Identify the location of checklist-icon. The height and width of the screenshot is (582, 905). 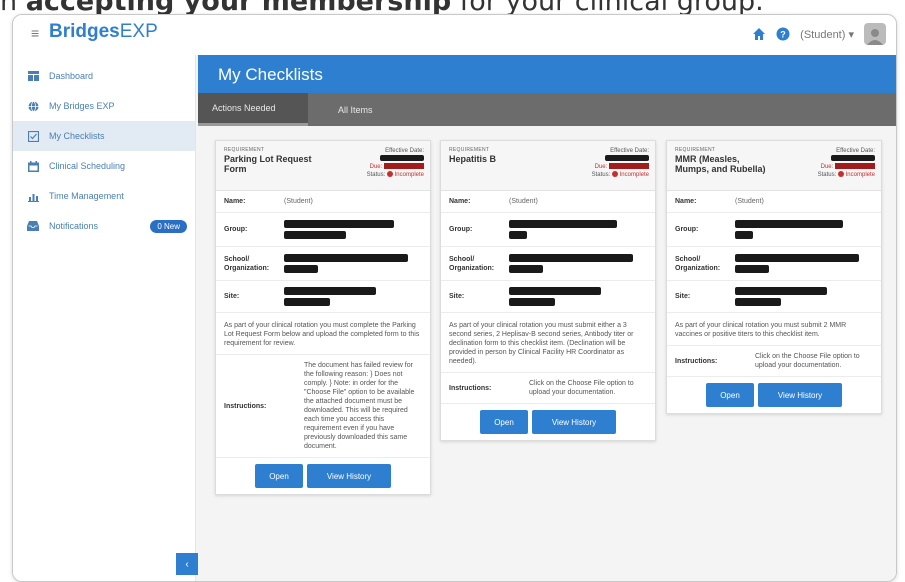
(33, 136).